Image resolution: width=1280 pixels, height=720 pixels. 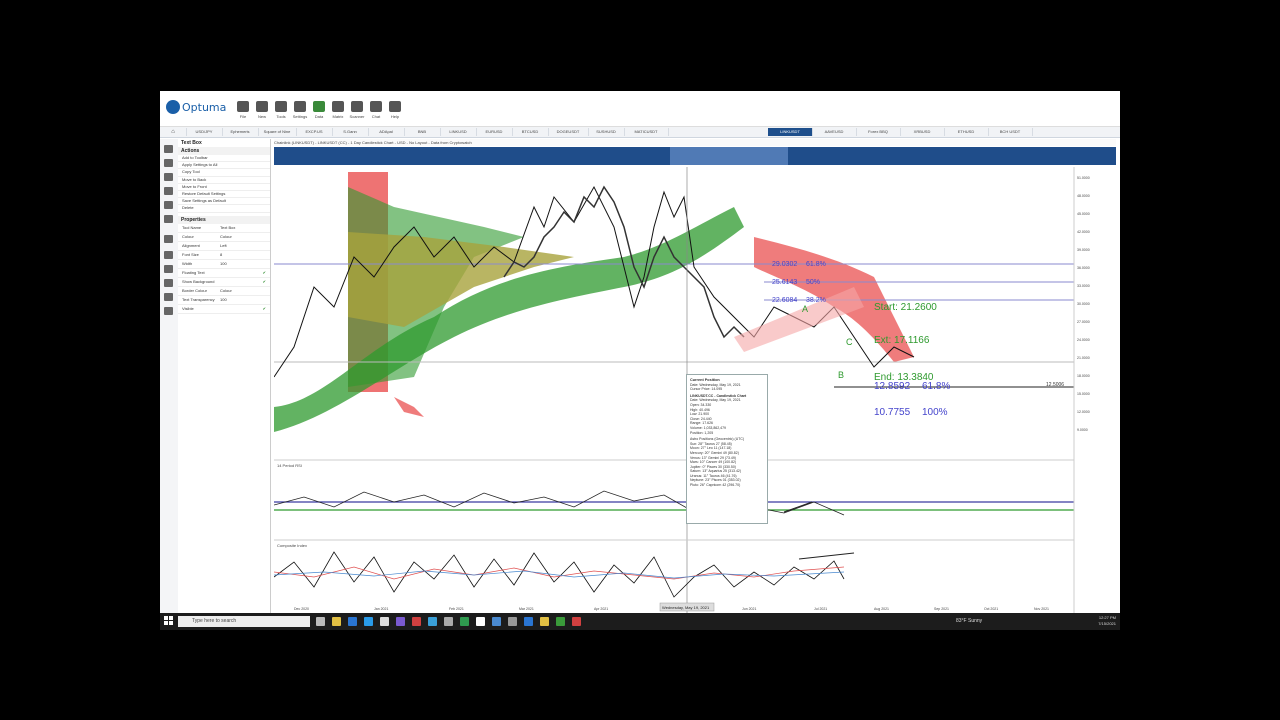 I want to click on tab: Forex BBQ, so click(x=878, y=132).